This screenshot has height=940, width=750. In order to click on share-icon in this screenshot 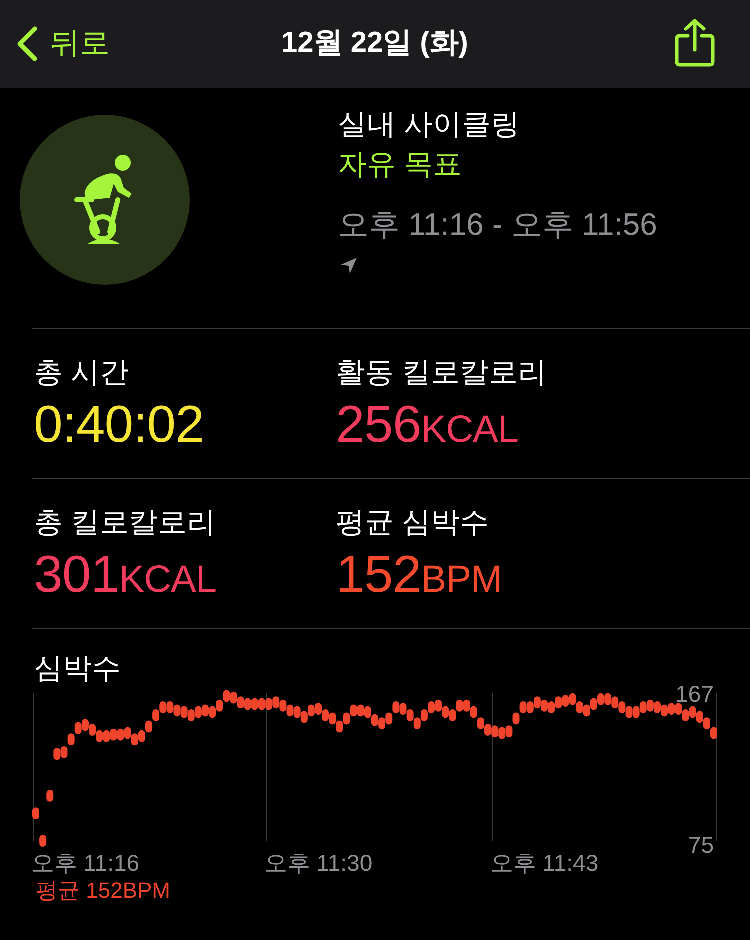, I will do `click(695, 43)`.